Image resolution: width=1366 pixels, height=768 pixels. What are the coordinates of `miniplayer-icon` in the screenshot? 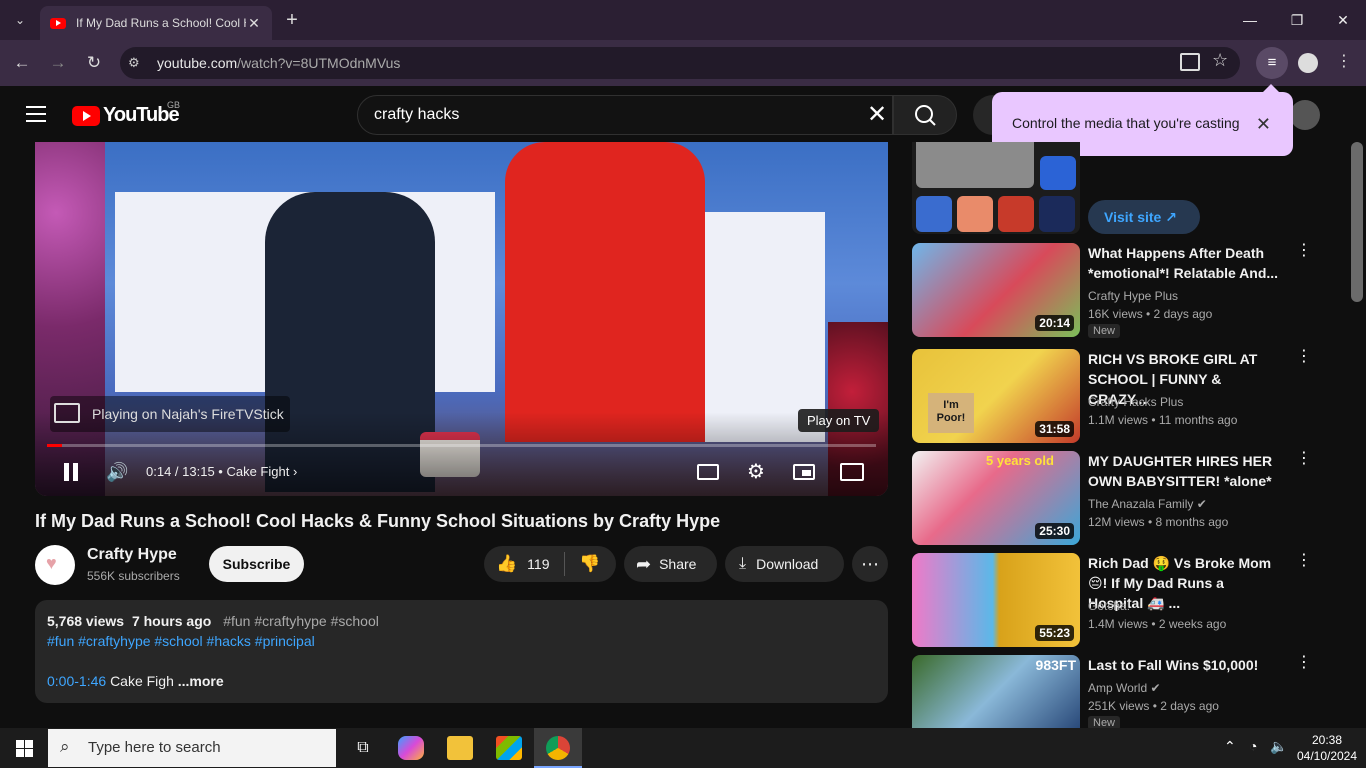 It's located at (804, 472).